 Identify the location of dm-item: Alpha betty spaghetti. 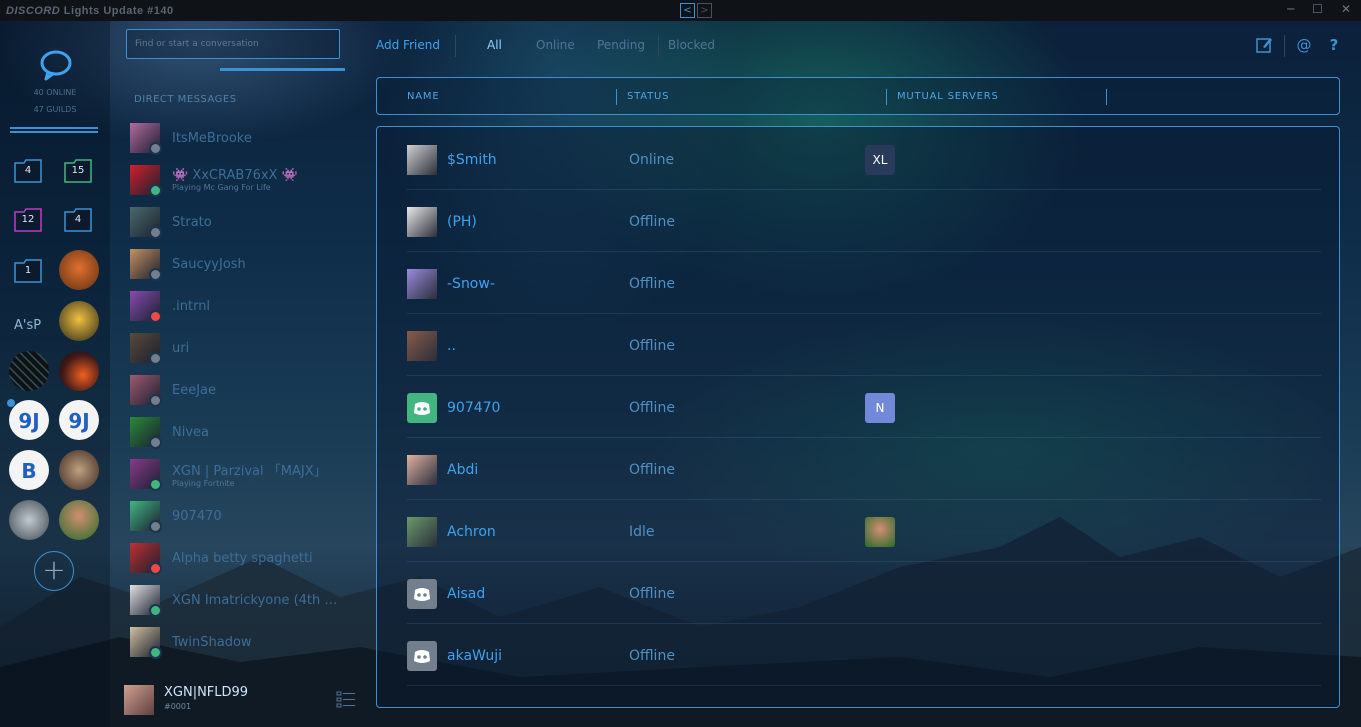
(242, 558).